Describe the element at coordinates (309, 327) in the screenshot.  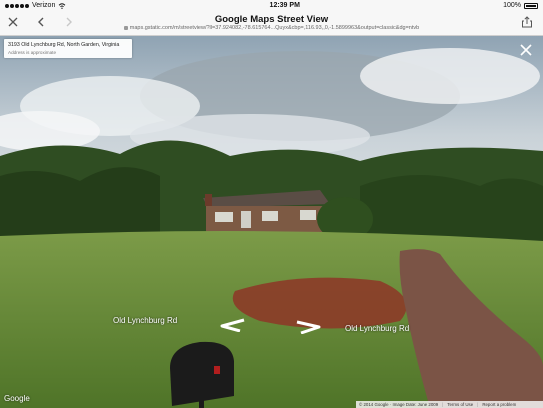
I see `nav-arrow-right-icon` at that location.